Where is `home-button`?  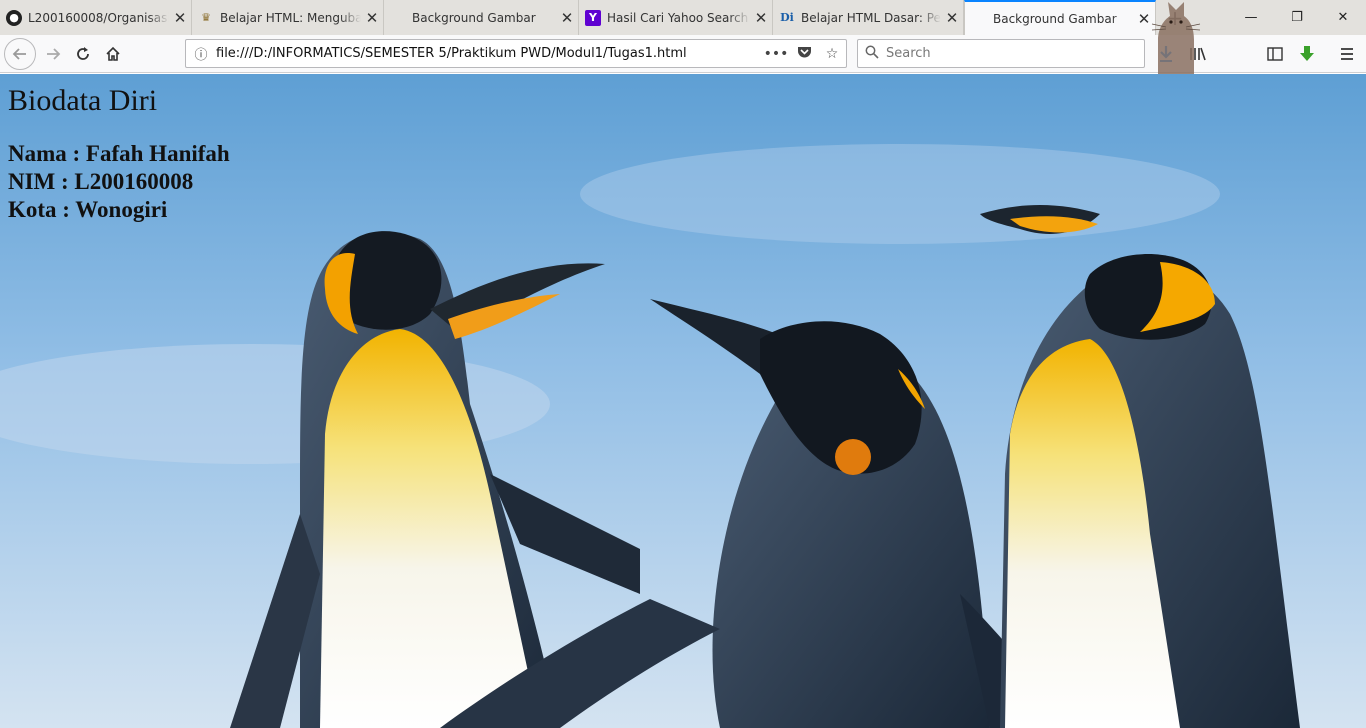
home-button is located at coordinates (113, 54).